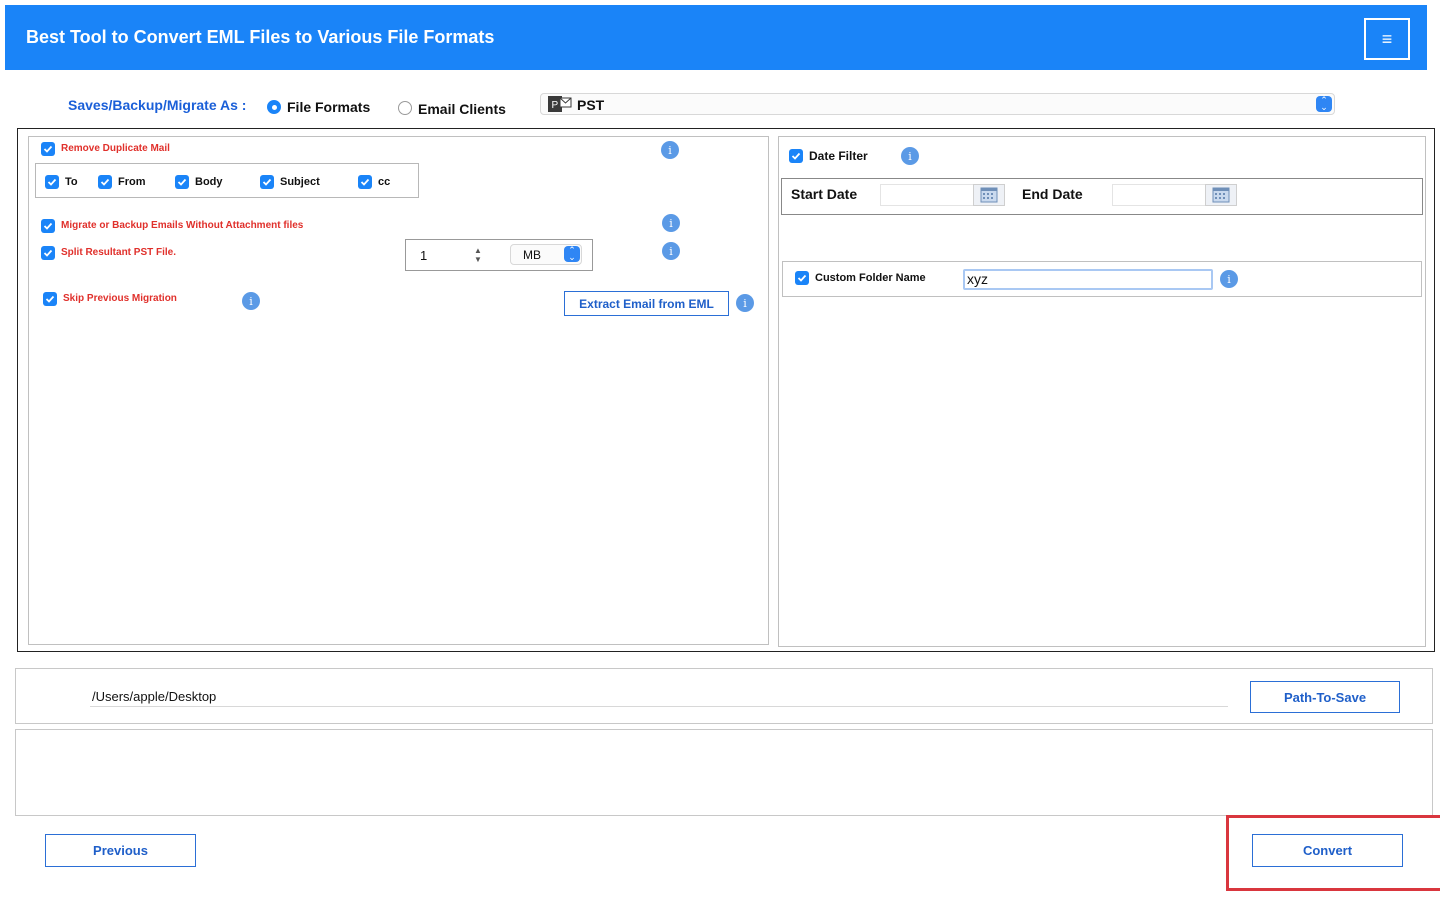  I want to click on field-from-checkbox, so click(105, 182).